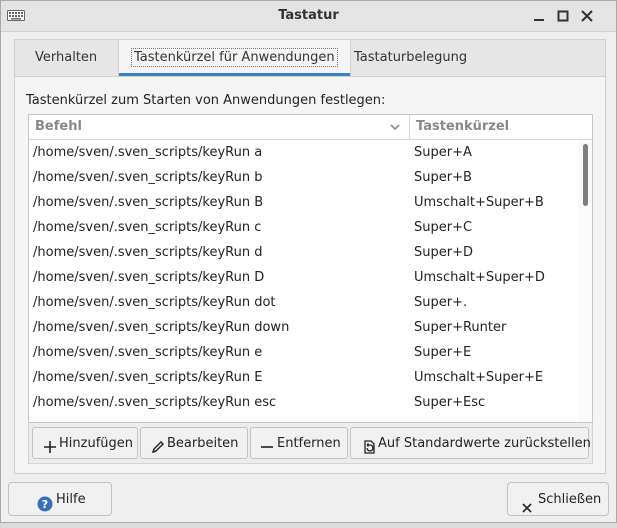 This screenshot has height=528, width=617. I want to click on minus-icon, so click(267, 452).